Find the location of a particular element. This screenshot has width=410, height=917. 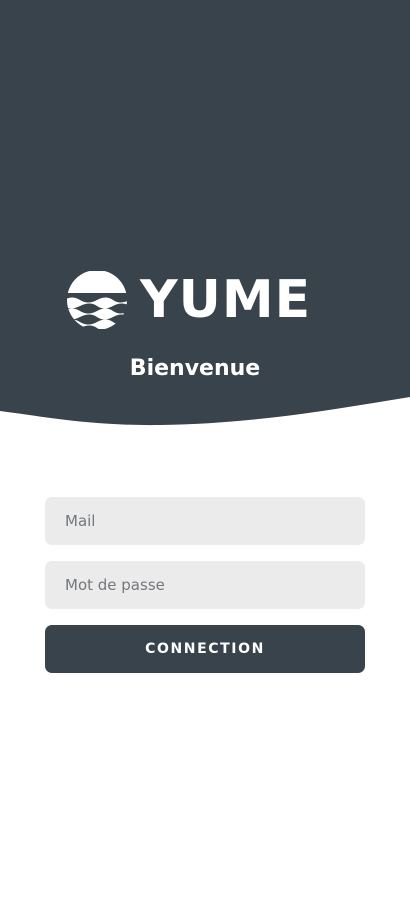

brand-name: YUME is located at coordinates (226, 300).